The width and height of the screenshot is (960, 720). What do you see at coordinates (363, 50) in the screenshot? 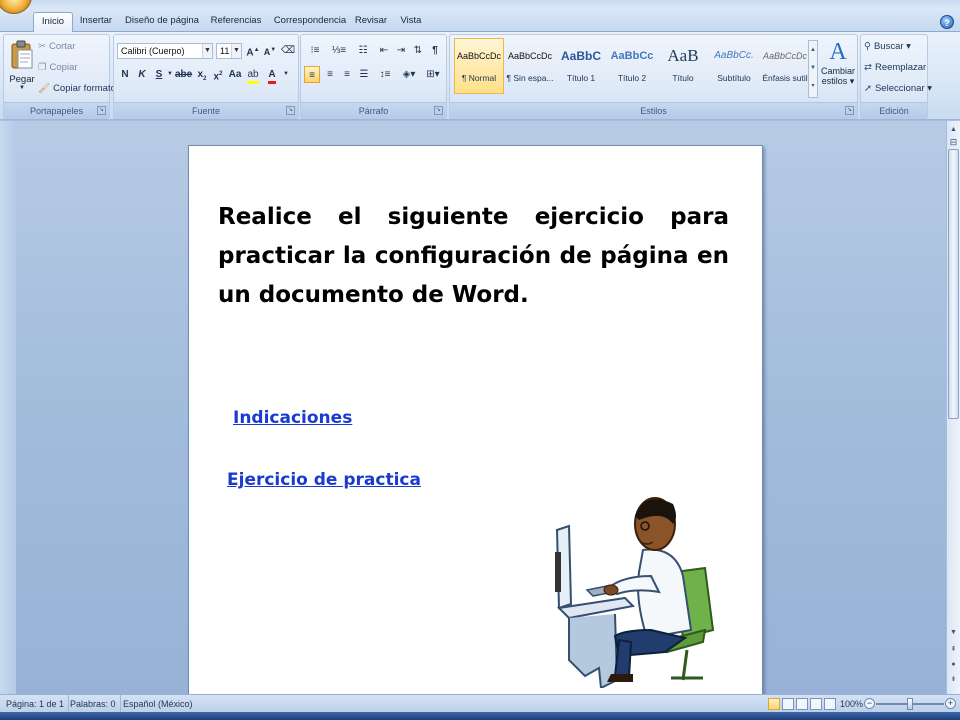
I see `multilevel-list-icon: ☷` at bounding box center [363, 50].